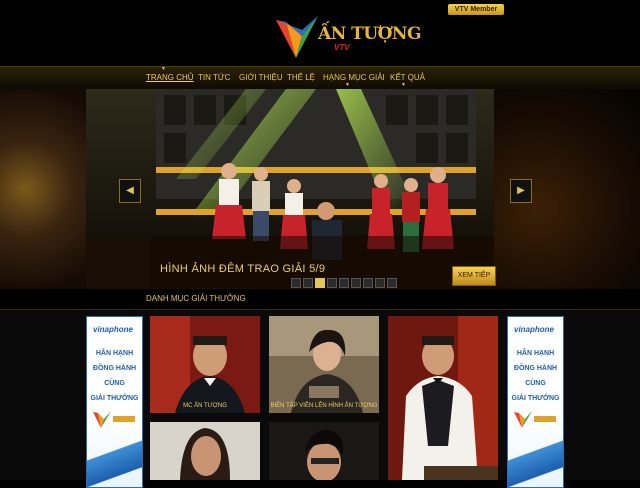 The image size is (640, 488). What do you see at coordinates (301, 77) in the screenshot?
I see `nav-item-rules: THỂ LỆ` at bounding box center [301, 77].